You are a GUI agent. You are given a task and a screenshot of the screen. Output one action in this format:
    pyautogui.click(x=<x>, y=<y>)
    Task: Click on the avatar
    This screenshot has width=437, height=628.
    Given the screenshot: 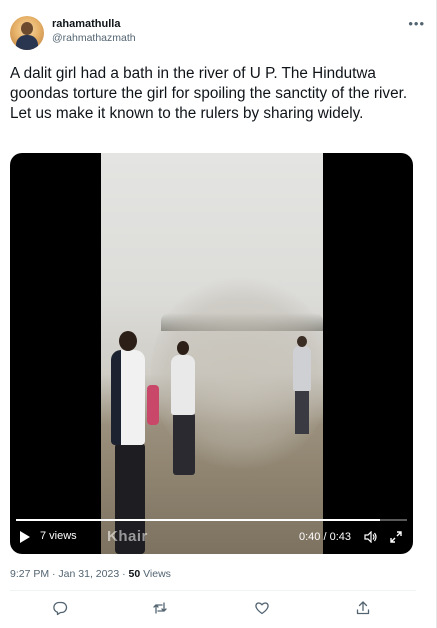 What is the action you would take?
    pyautogui.click(x=27, y=33)
    